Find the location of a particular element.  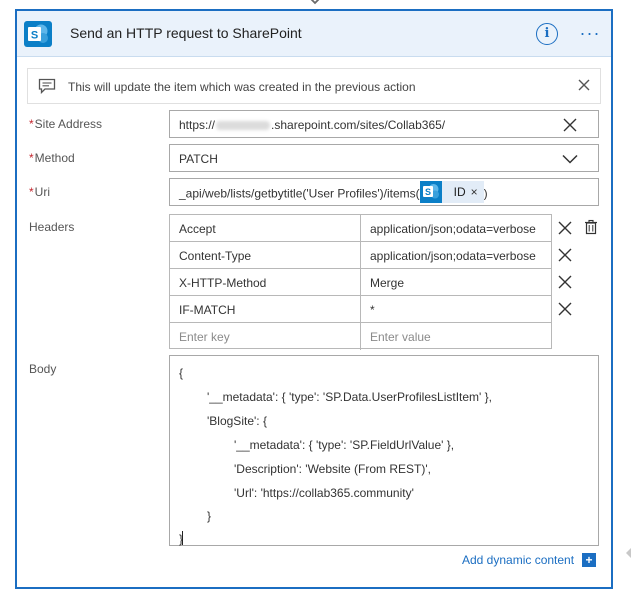

code-line: 'Description': 'Website (From REST)', is located at coordinates (332, 469).